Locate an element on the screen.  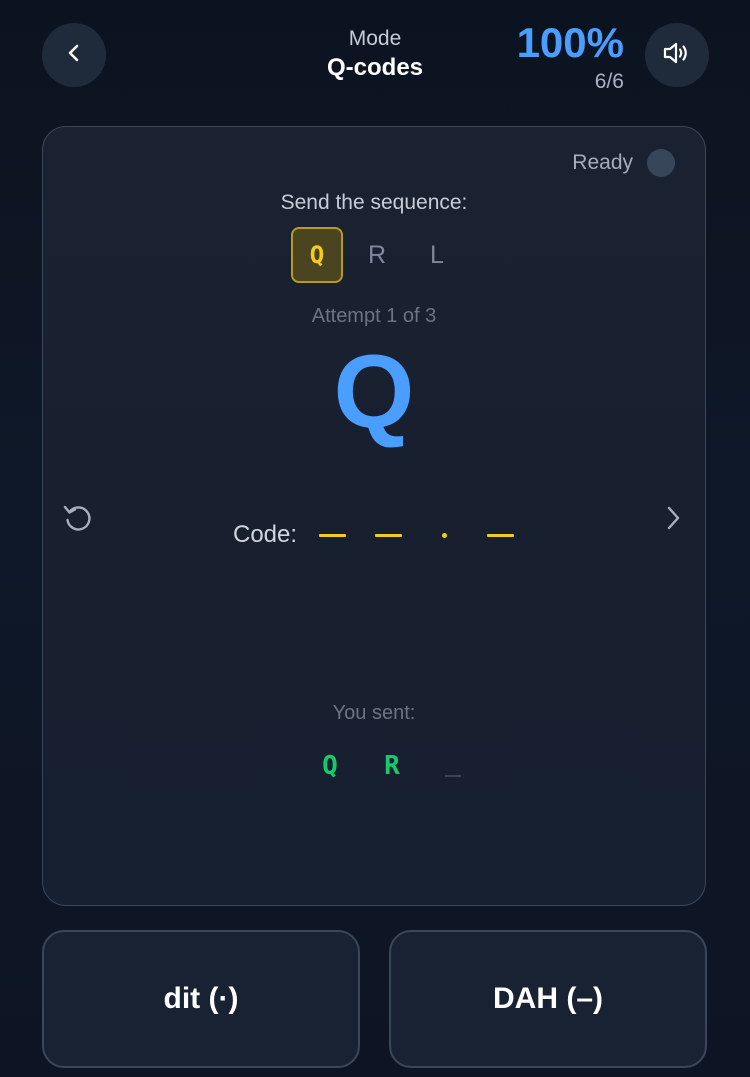
ready-indicator-dot is located at coordinates (661, 163).